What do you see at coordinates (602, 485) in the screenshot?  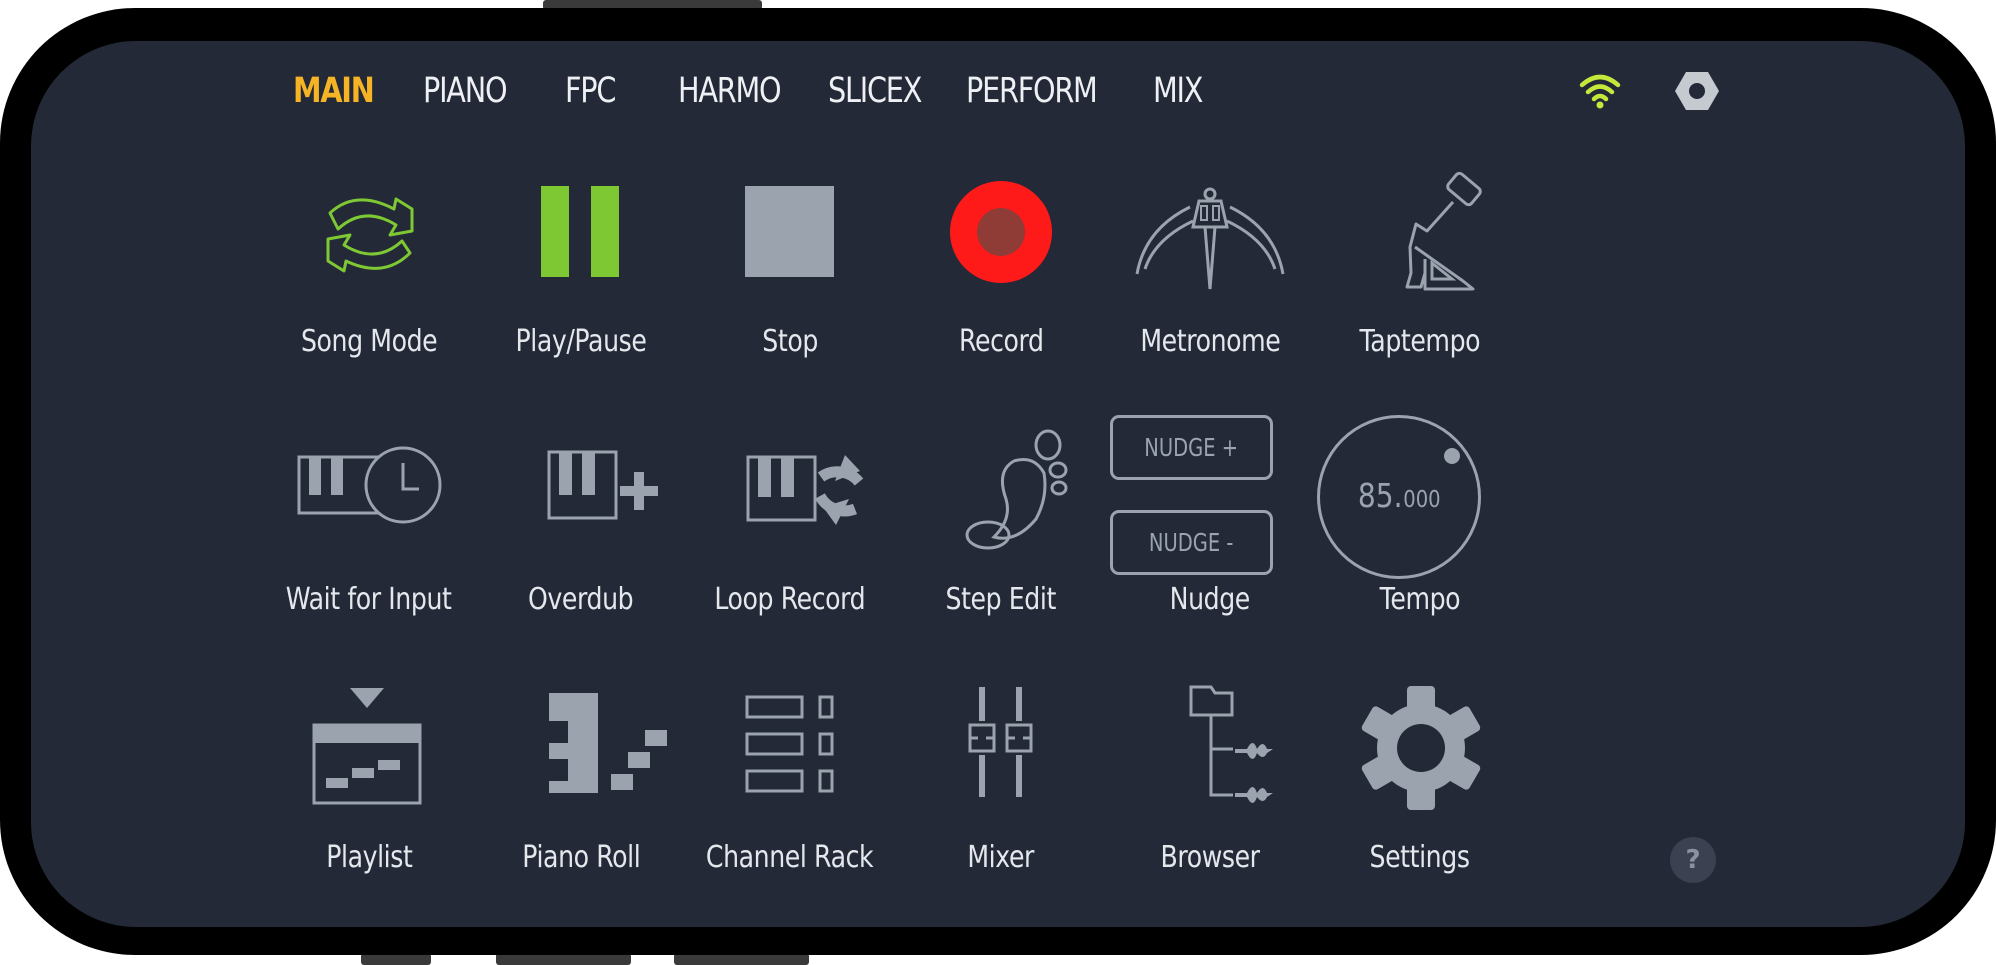 I see `piano-plus-icon` at bounding box center [602, 485].